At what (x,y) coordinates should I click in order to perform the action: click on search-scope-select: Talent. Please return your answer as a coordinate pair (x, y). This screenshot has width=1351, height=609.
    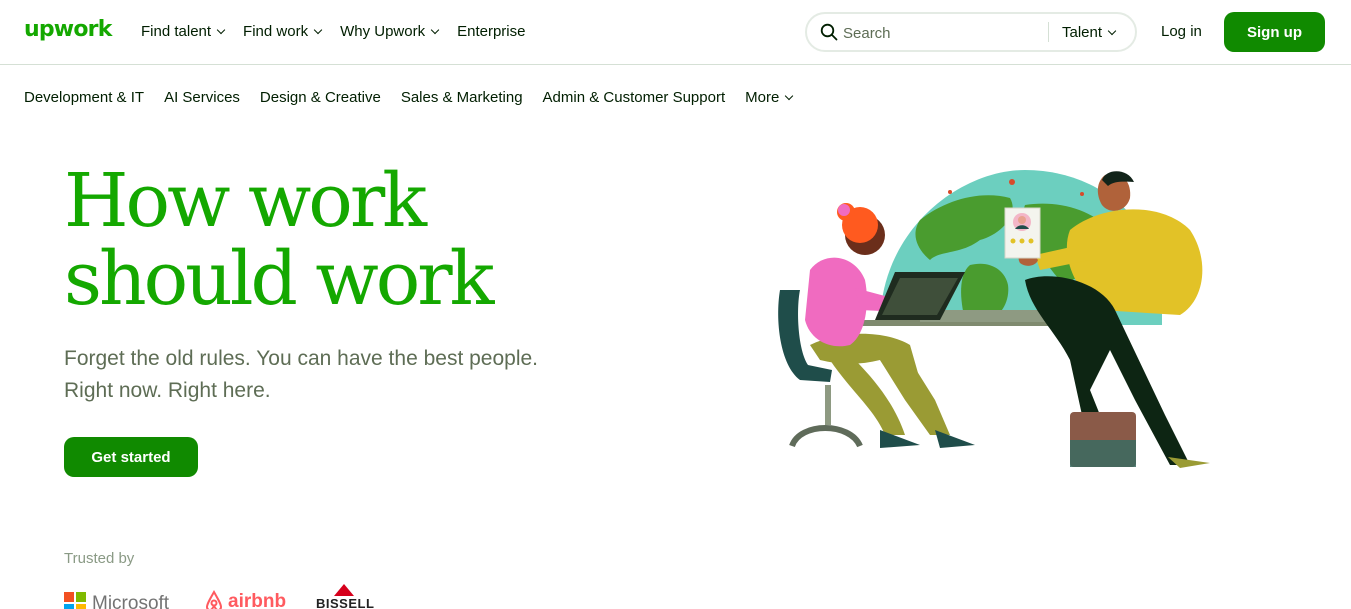
    Looking at the image, I should click on (1089, 32).